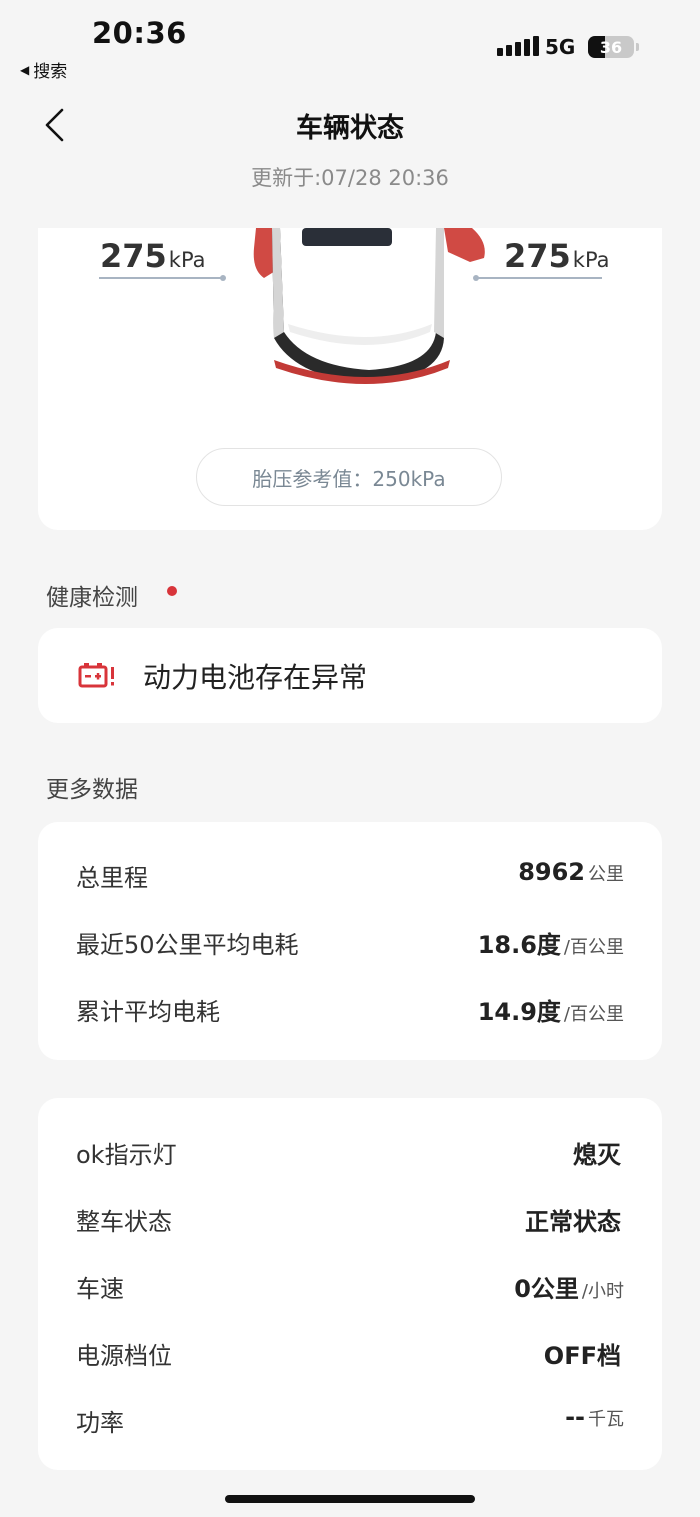 The height and width of the screenshot is (1517, 700). I want to click on tire-pressure-front-right: 275kPa, so click(557, 256).